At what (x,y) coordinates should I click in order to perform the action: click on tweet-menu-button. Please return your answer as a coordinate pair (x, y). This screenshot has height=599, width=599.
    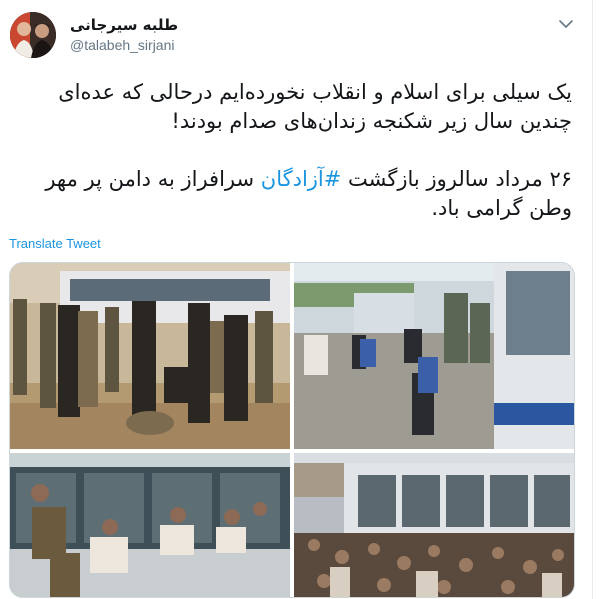
    Looking at the image, I should click on (566, 24).